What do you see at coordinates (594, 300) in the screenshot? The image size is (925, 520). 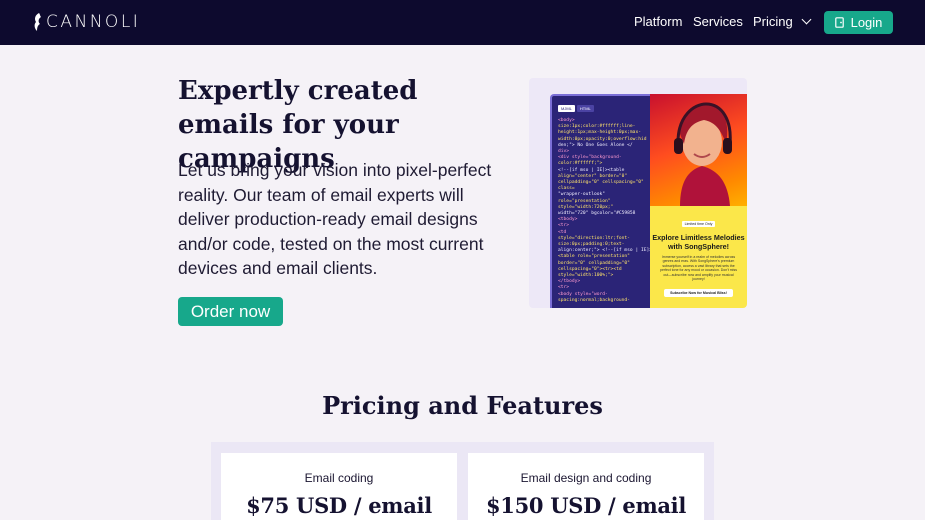 I see `code-line: spacing:normal;background-` at bounding box center [594, 300].